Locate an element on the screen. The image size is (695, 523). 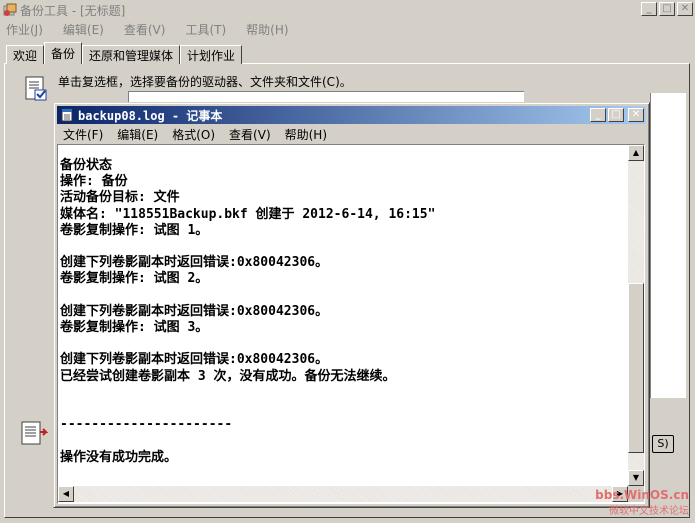
notepad-menu-file: 文件(F) is located at coordinates (83, 134).